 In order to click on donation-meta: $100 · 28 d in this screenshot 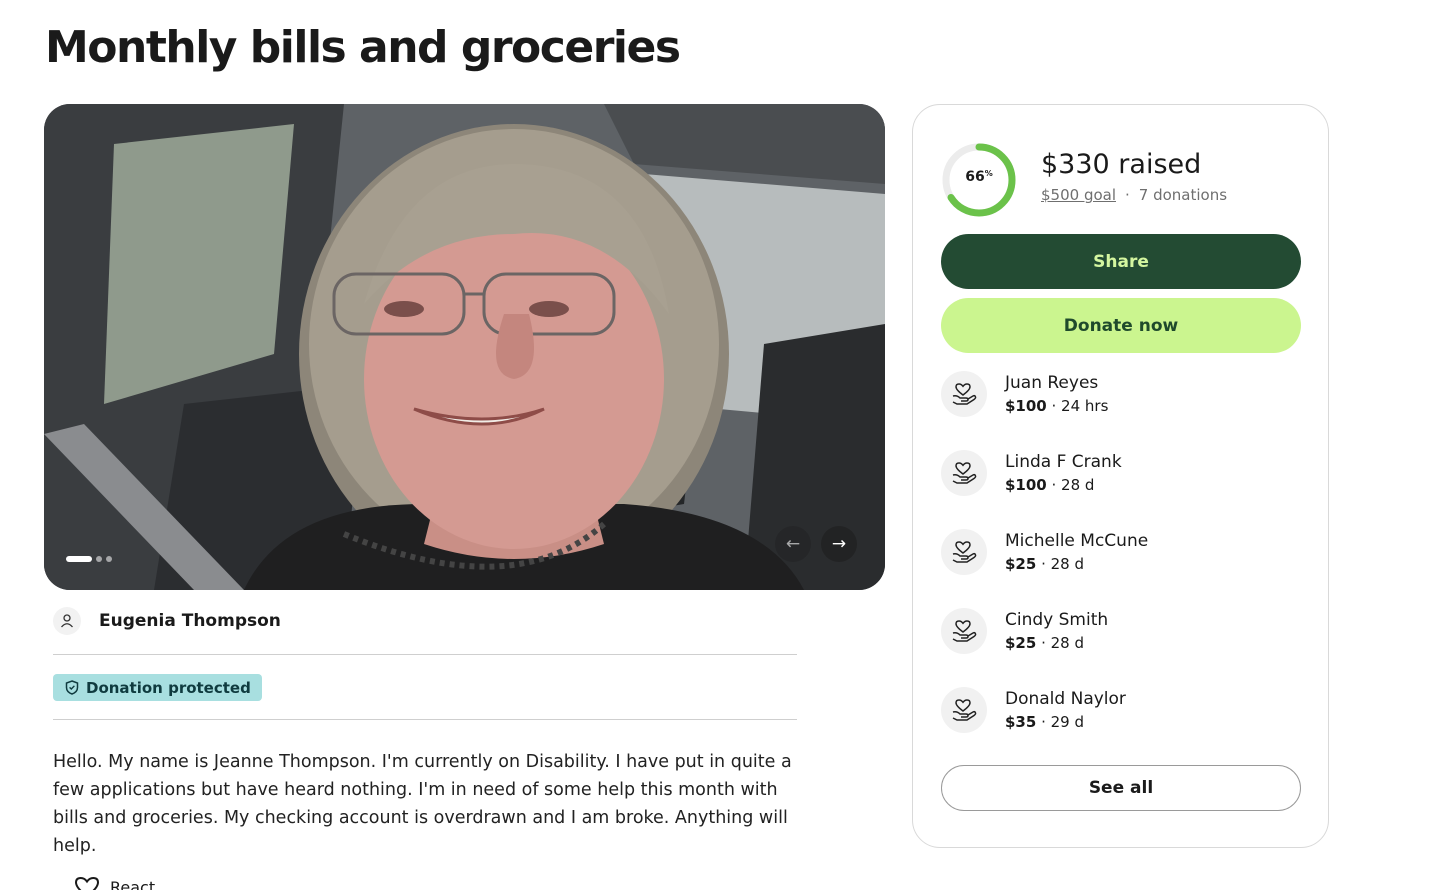, I will do `click(1050, 485)`.